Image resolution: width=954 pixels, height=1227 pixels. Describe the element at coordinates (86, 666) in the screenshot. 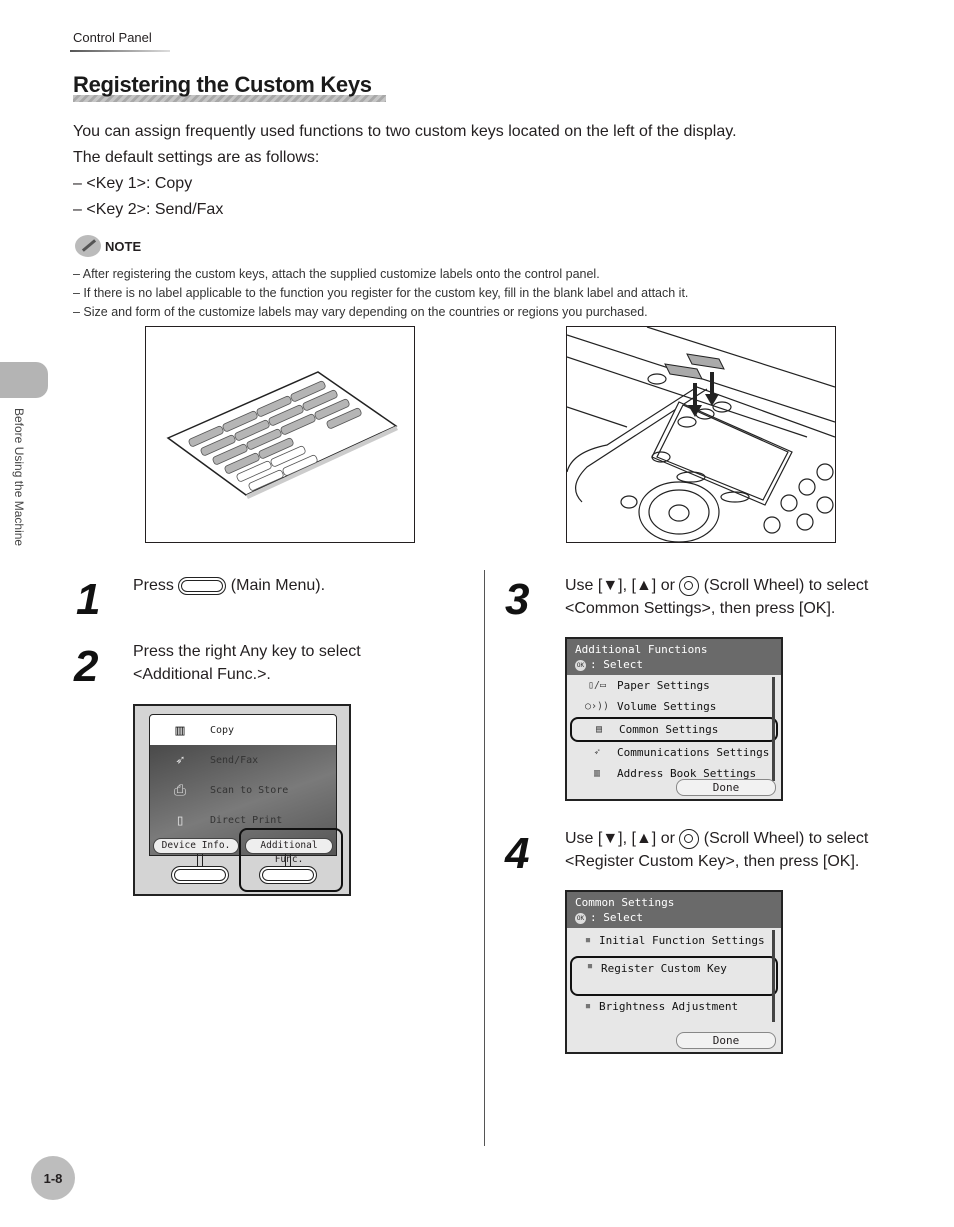

I see `step-2-number: 2` at that location.